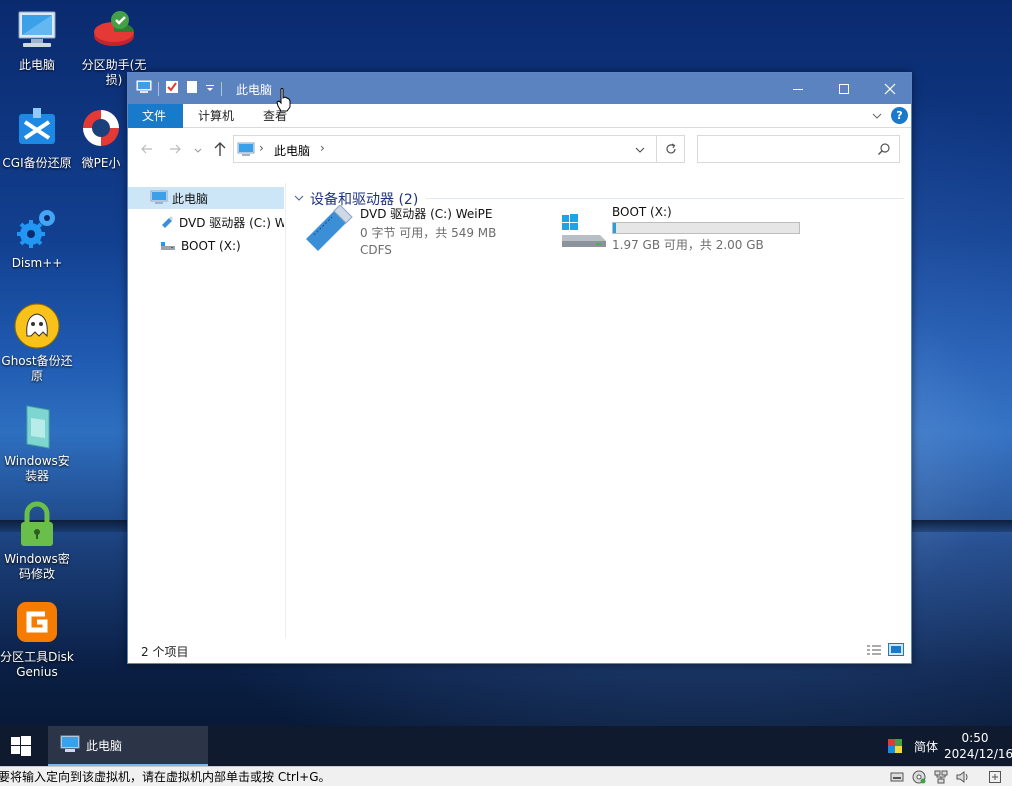 The height and width of the screenshot is (786, 1012). I want to click on refresh-icon, so click(670, 148).